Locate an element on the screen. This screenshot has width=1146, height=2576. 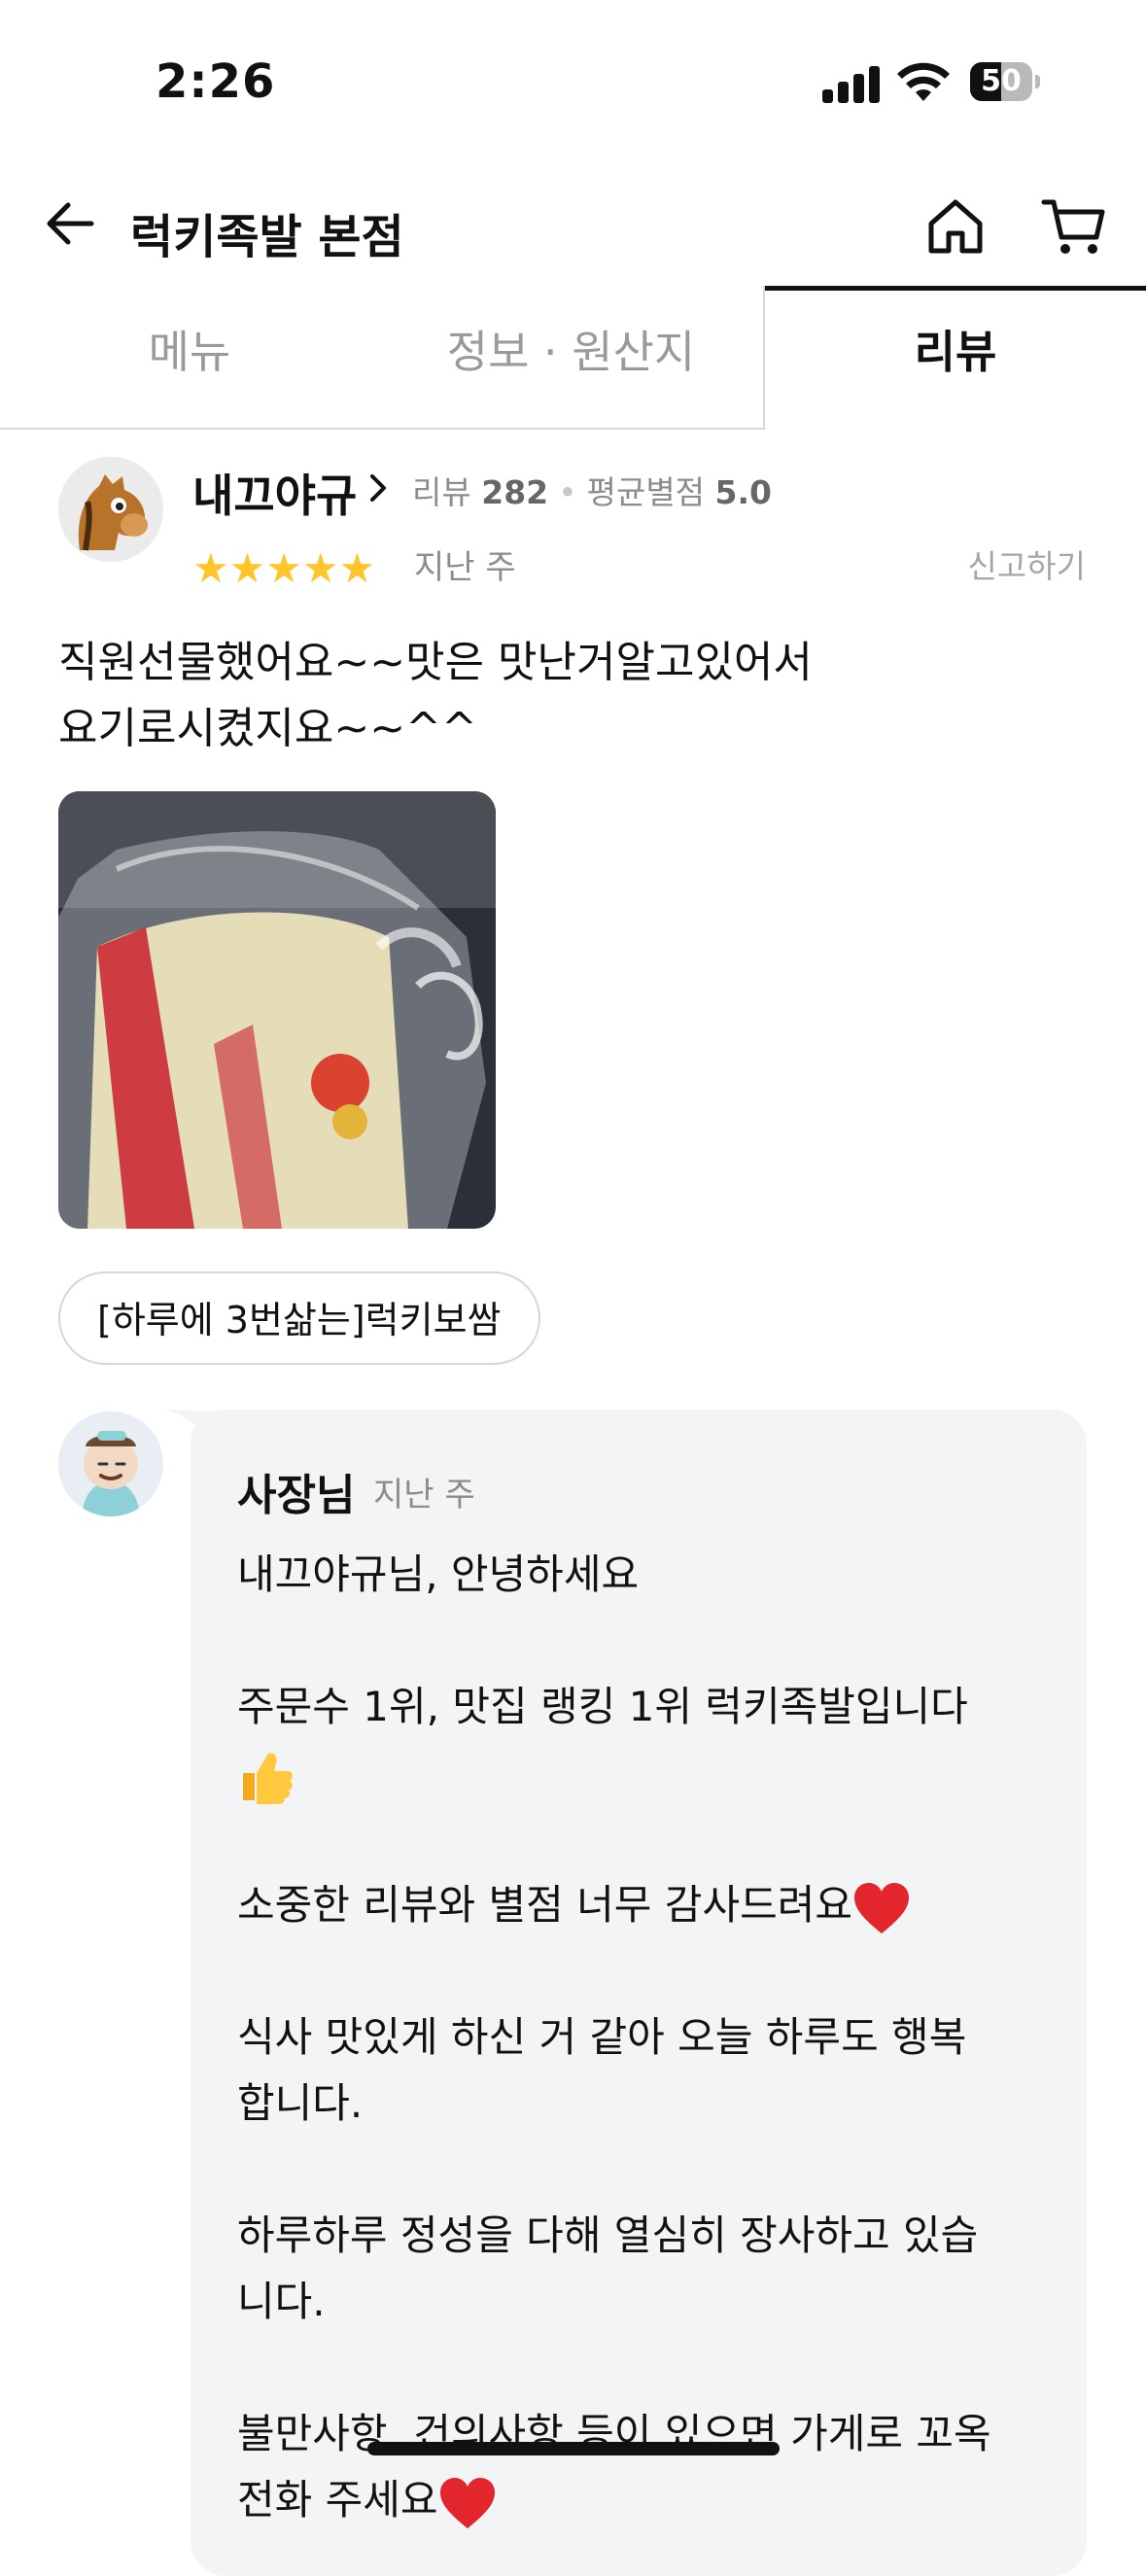
horse-avatar-icon is located at coordinates (111, 509).